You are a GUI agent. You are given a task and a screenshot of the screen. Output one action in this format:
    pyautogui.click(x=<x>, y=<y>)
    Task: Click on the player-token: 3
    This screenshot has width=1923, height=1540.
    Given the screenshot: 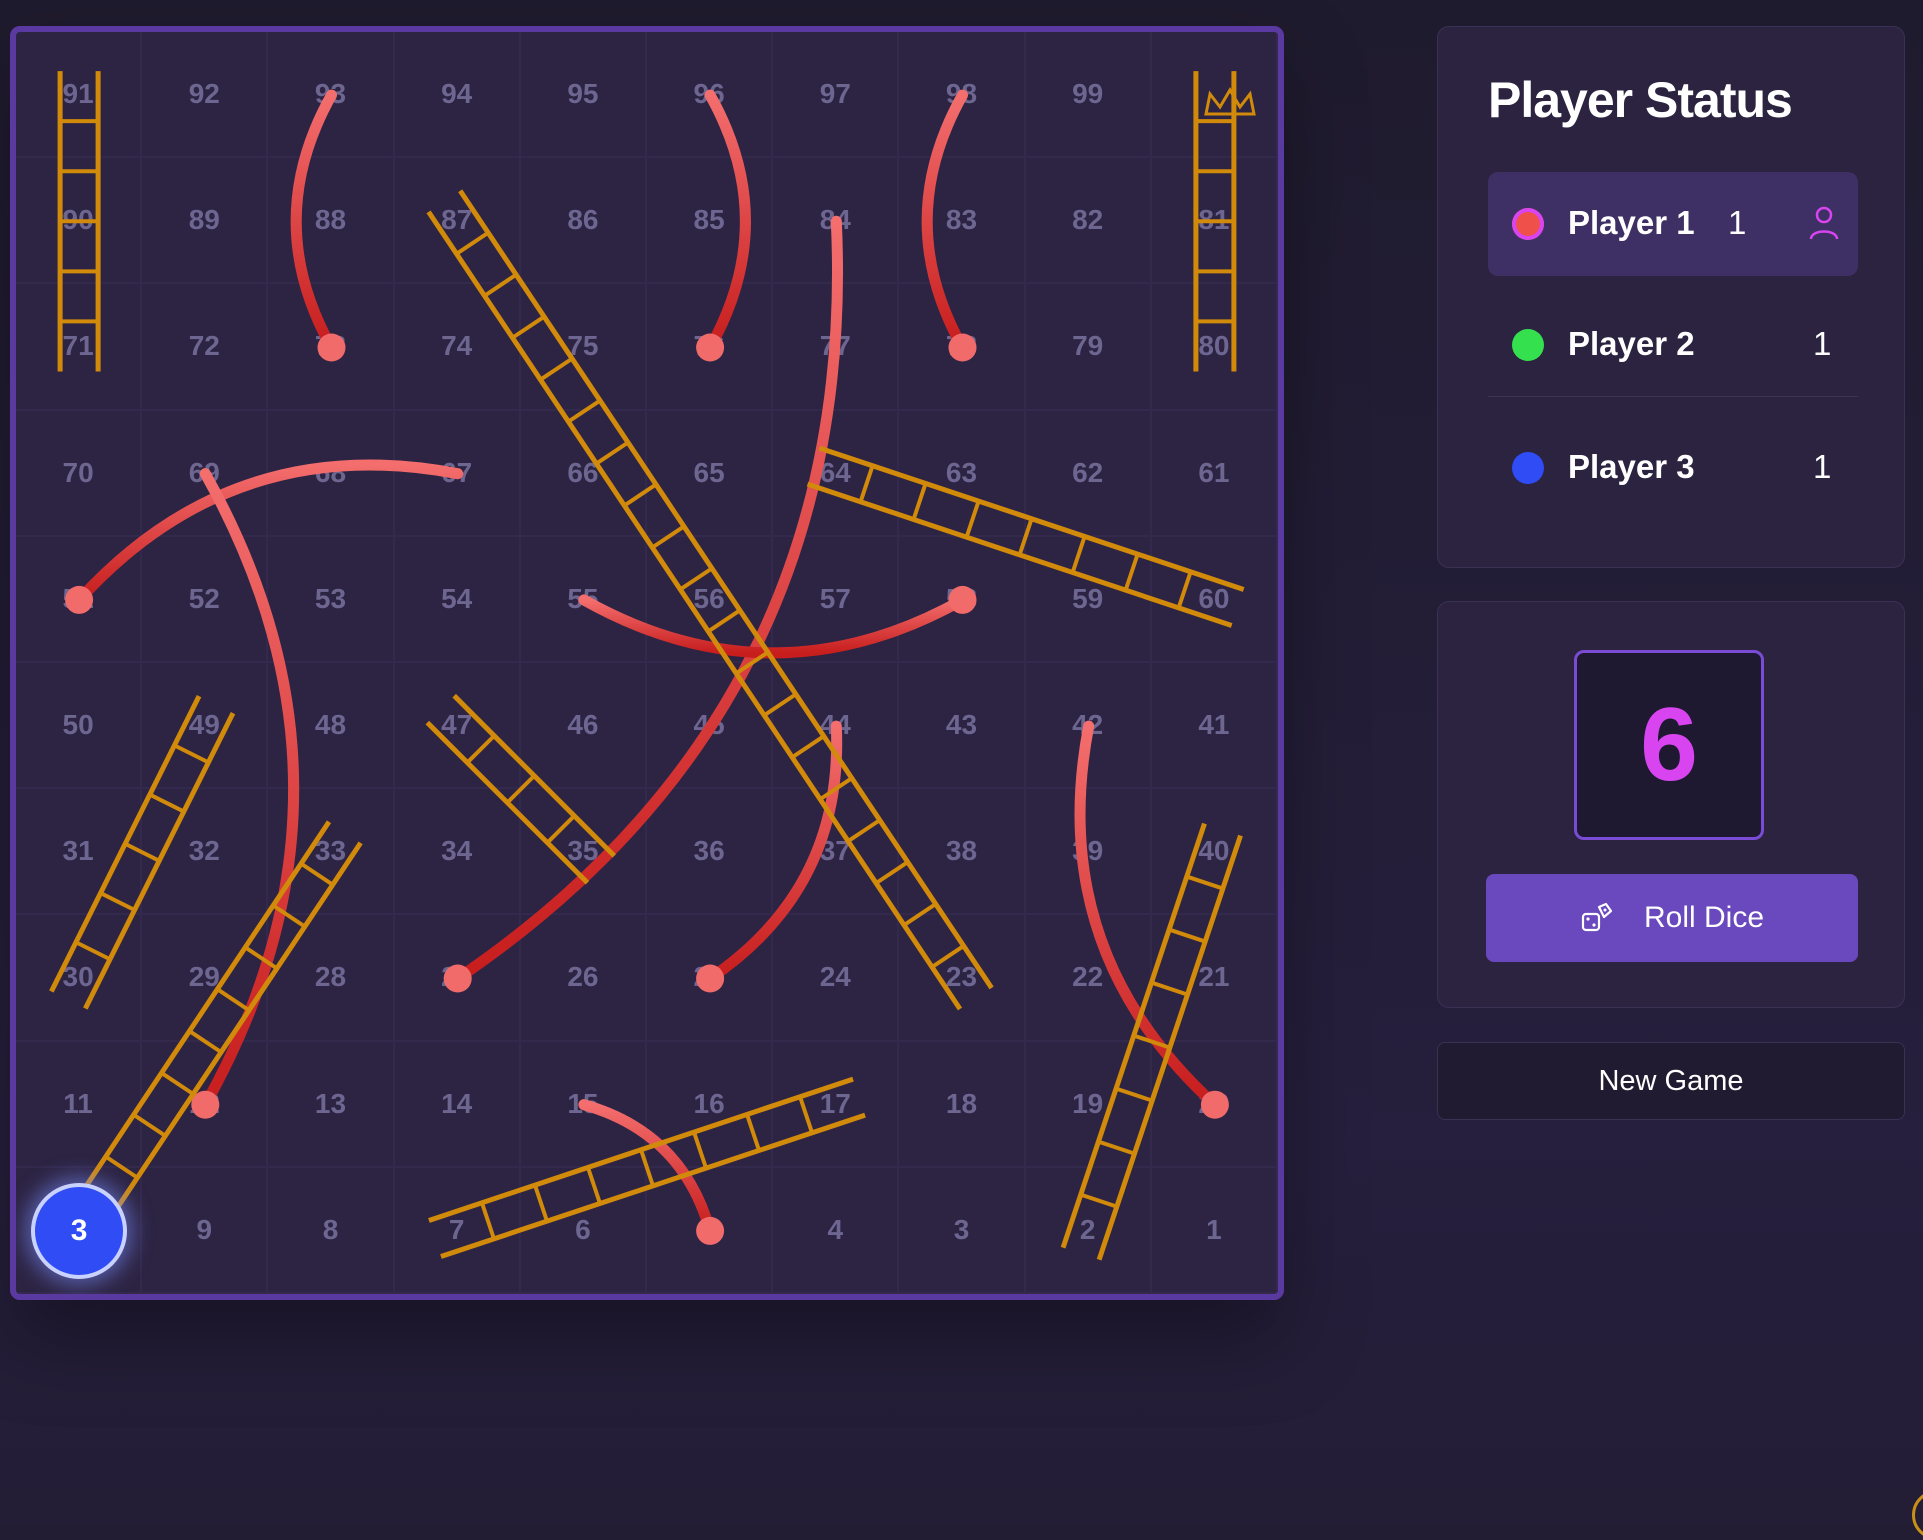 What is the action you would take?
    pyautogui.click(x=79, y=1230)
    